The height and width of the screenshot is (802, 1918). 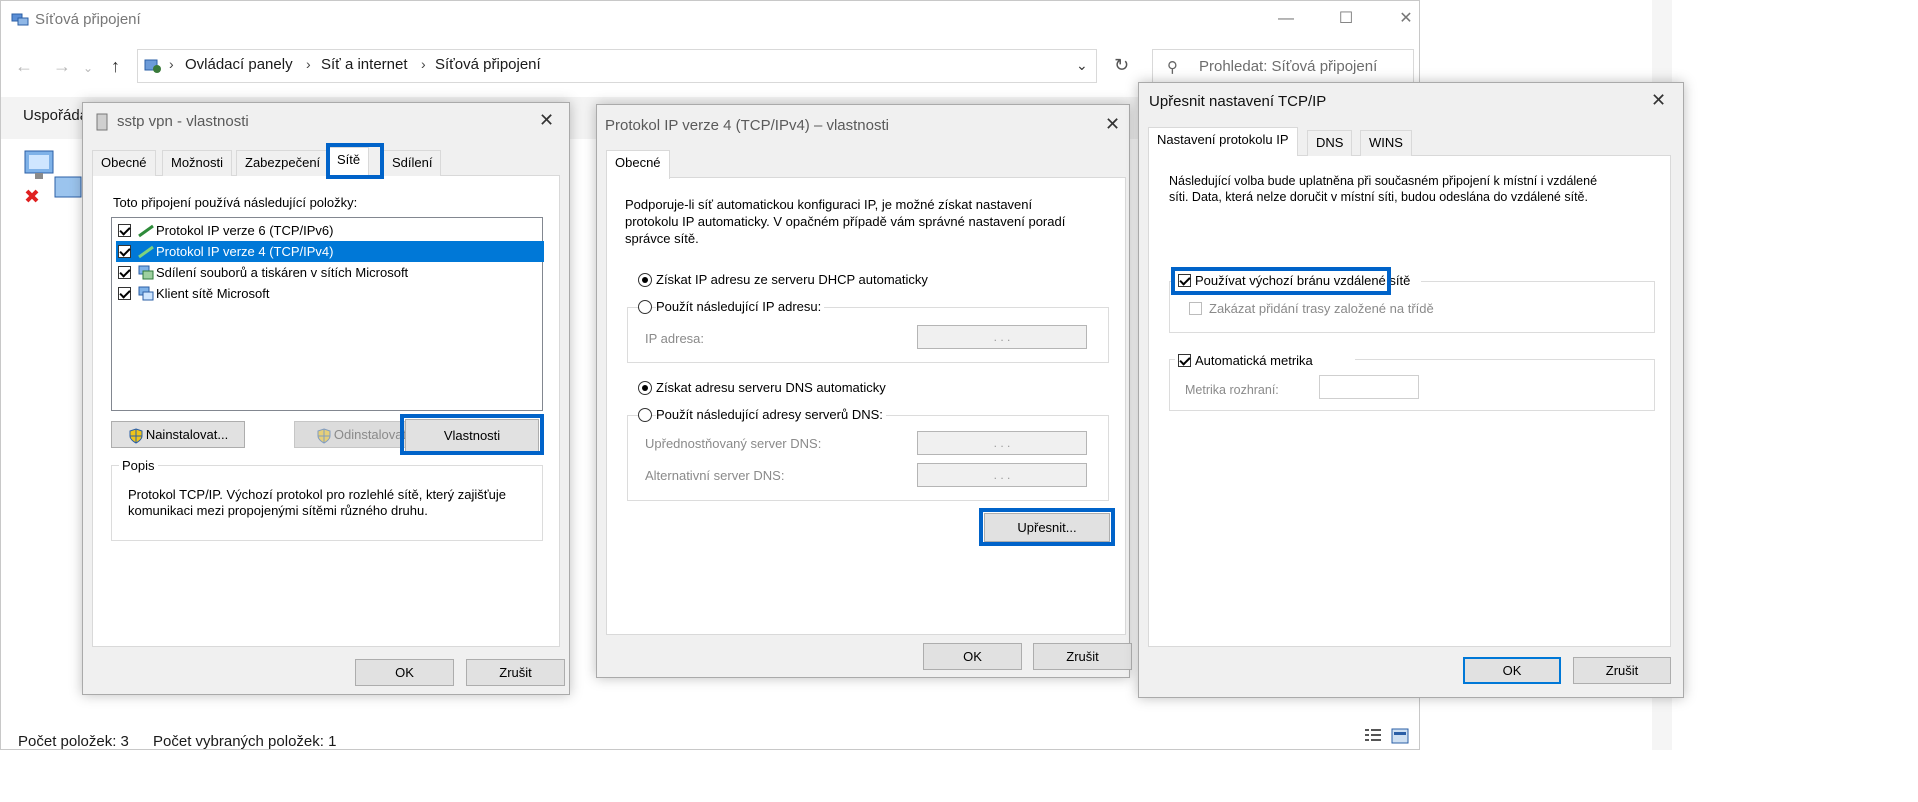 What do you see at coordinates (245, 251) in the screenshot?
I see `list-item-label: Protokol IP verze 4 (TCP/IPv4)` at bounding box center [245, 251].